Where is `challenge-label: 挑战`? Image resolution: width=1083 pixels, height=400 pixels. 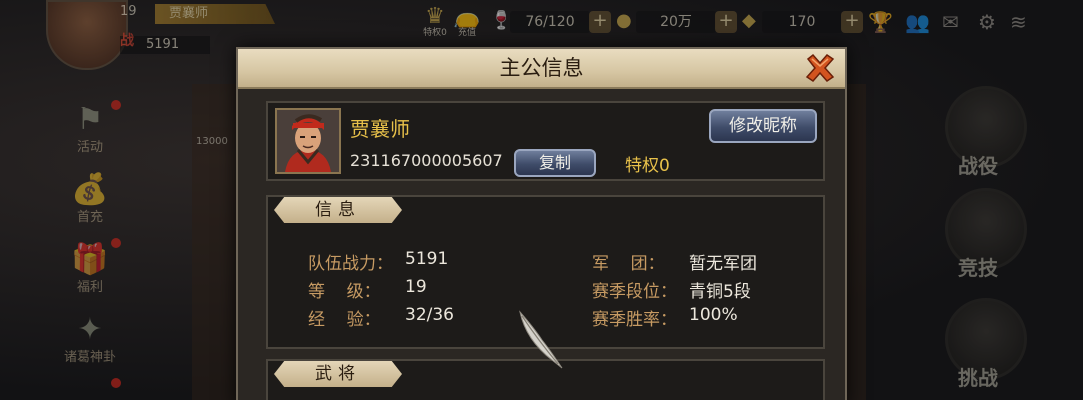 challenge-label: 挑战 is located at coordinates (978, 378).